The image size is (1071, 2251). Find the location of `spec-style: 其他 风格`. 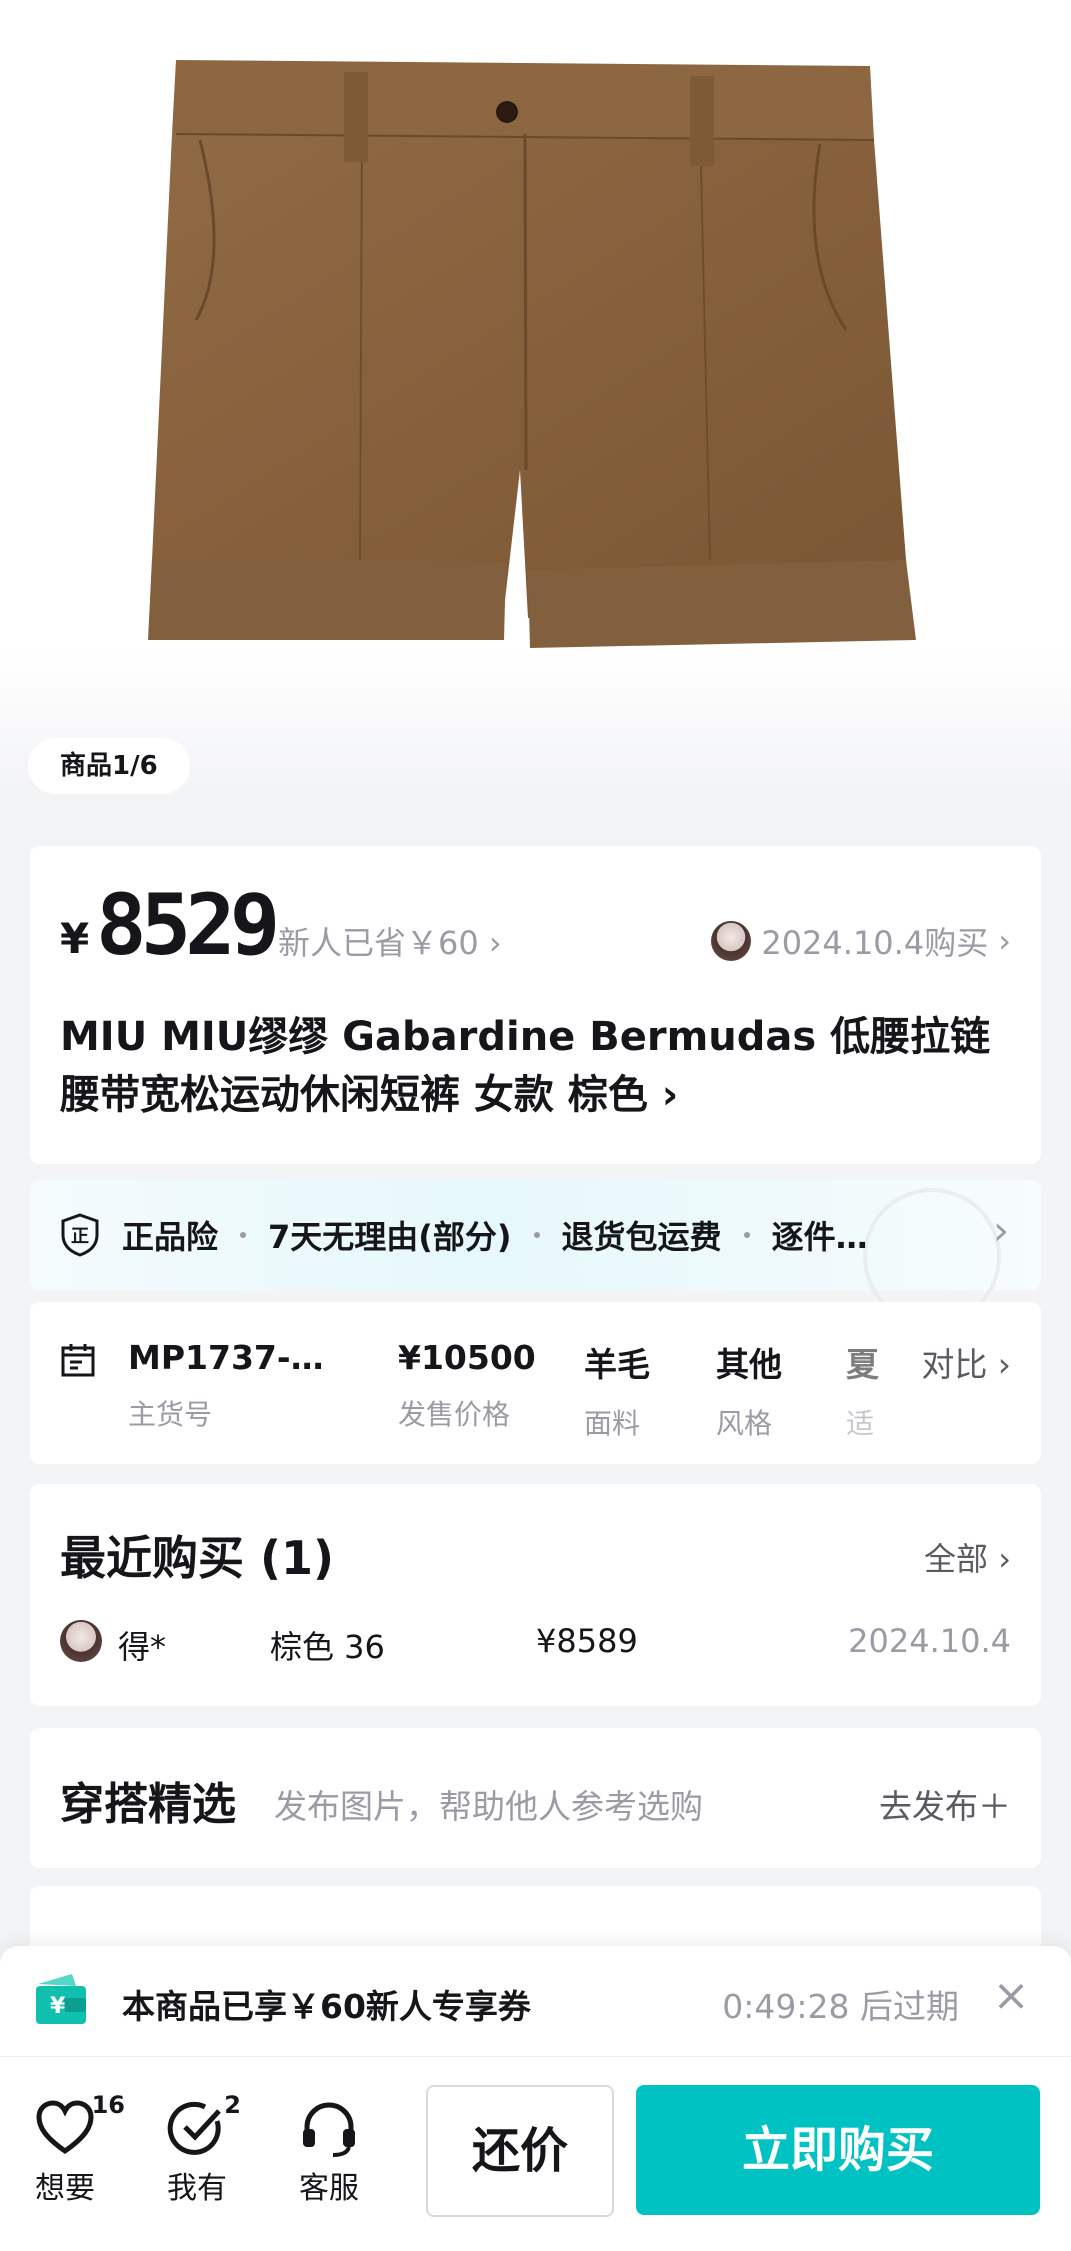

spec-style: 其他 风格 is located at coordinates (749, 1392).